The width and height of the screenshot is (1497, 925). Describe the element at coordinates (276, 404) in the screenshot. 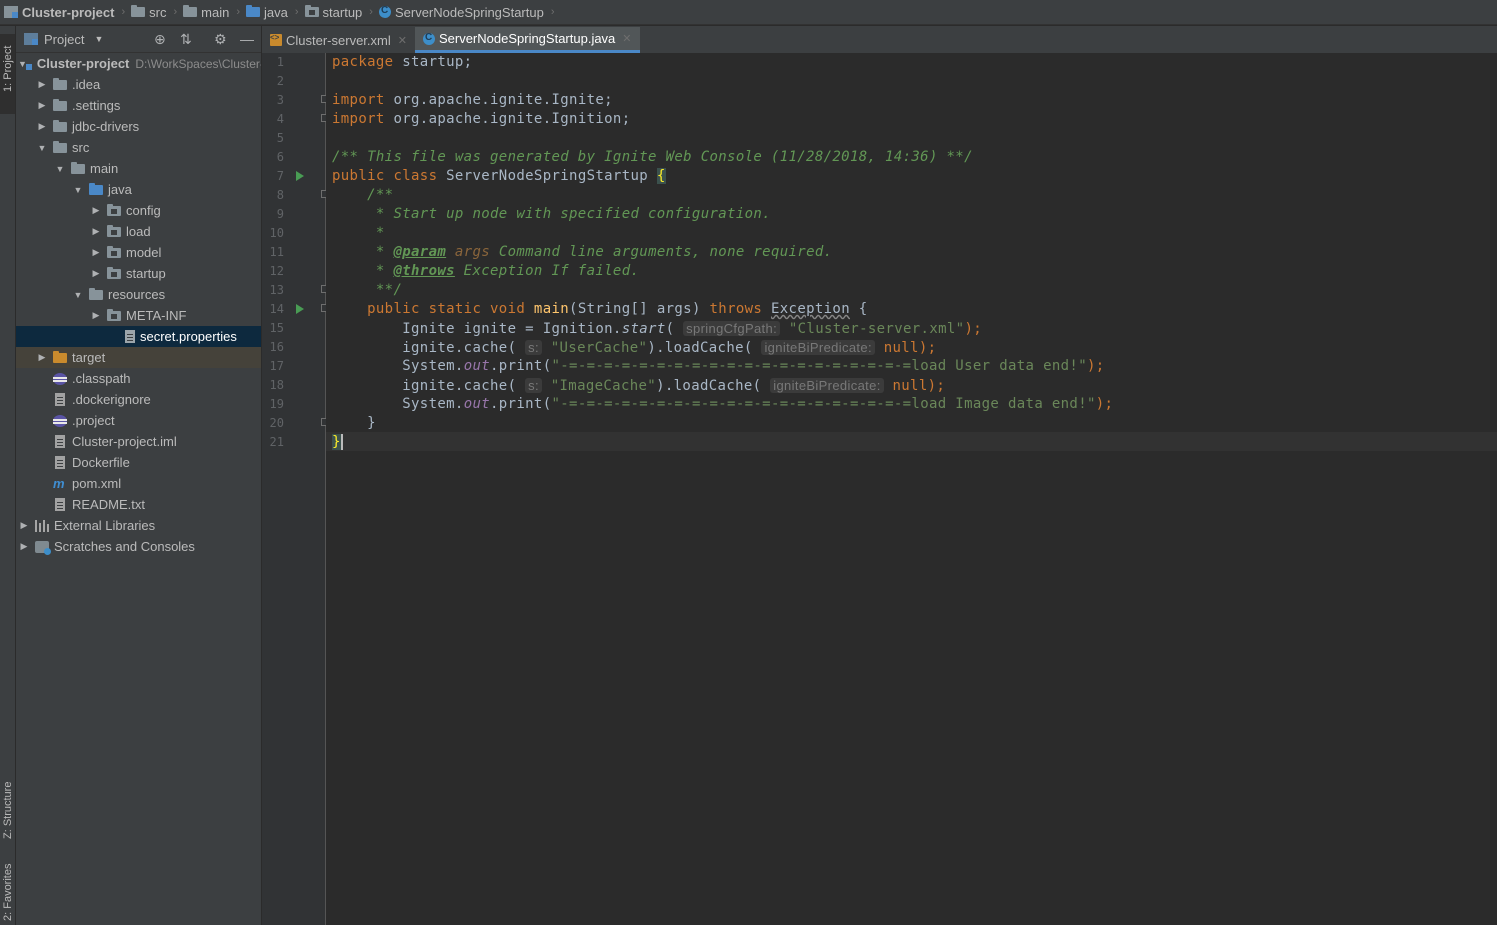

I see `line-number: 19` at that location.